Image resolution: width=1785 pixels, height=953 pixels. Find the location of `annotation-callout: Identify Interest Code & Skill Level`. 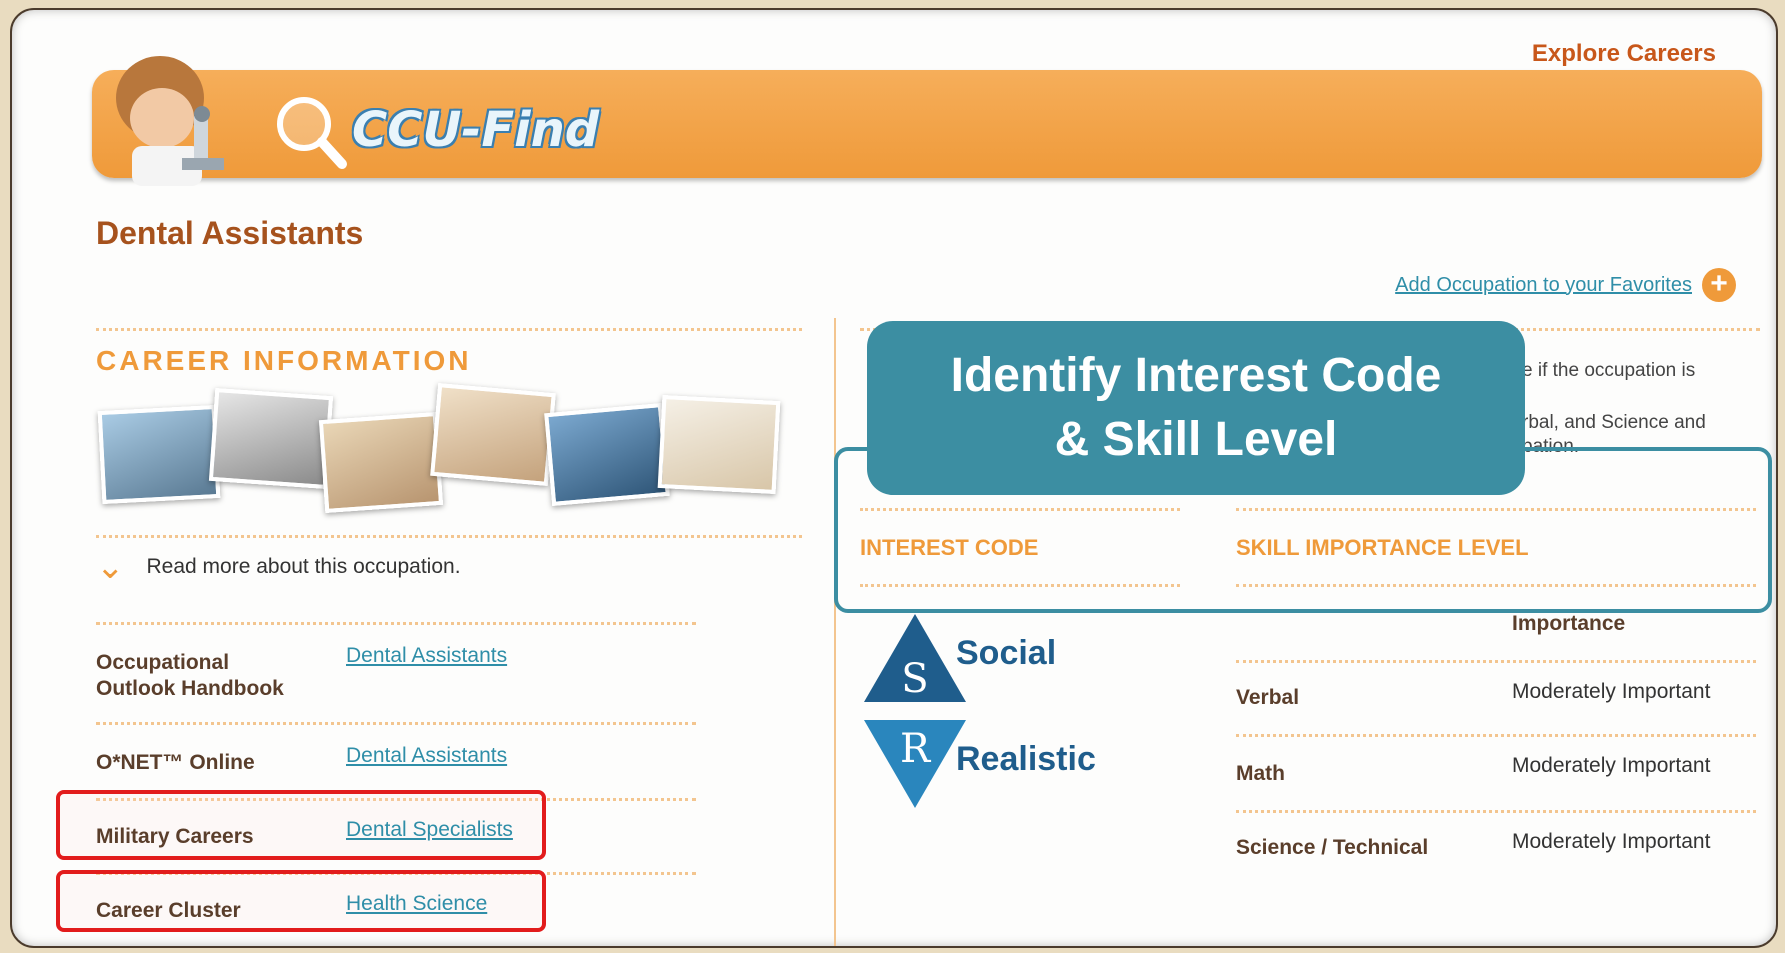

annotation-callout: Identify Interest Code & Skill Level is located at coordinates (1196, 408).